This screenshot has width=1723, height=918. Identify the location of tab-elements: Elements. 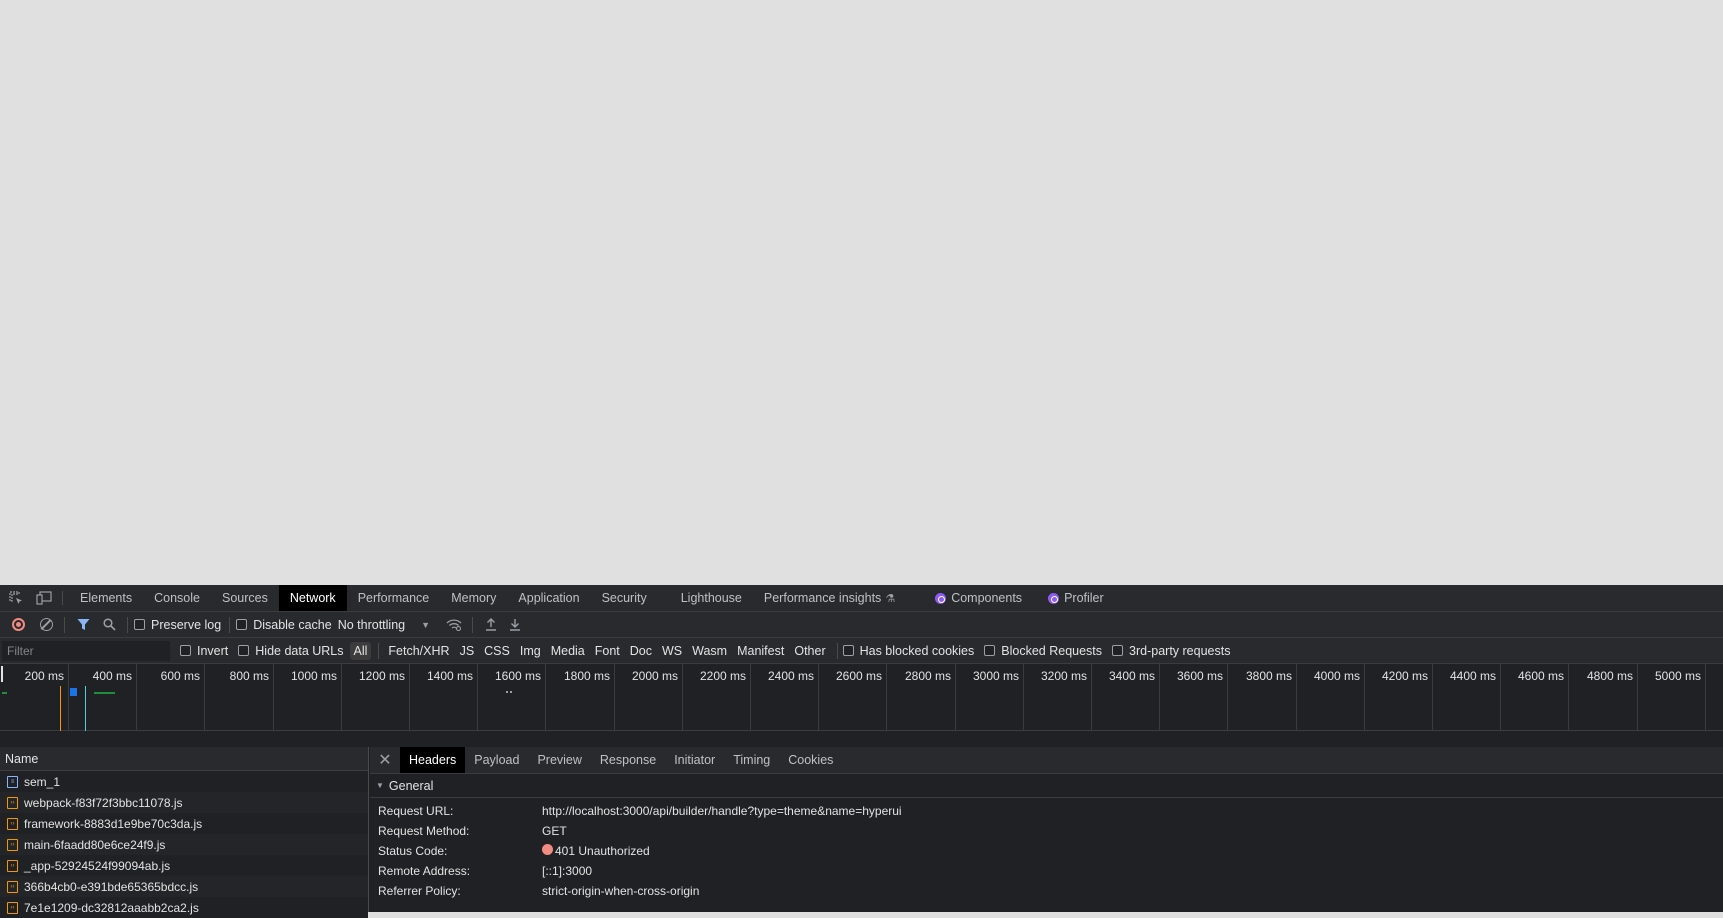
(106, 598).